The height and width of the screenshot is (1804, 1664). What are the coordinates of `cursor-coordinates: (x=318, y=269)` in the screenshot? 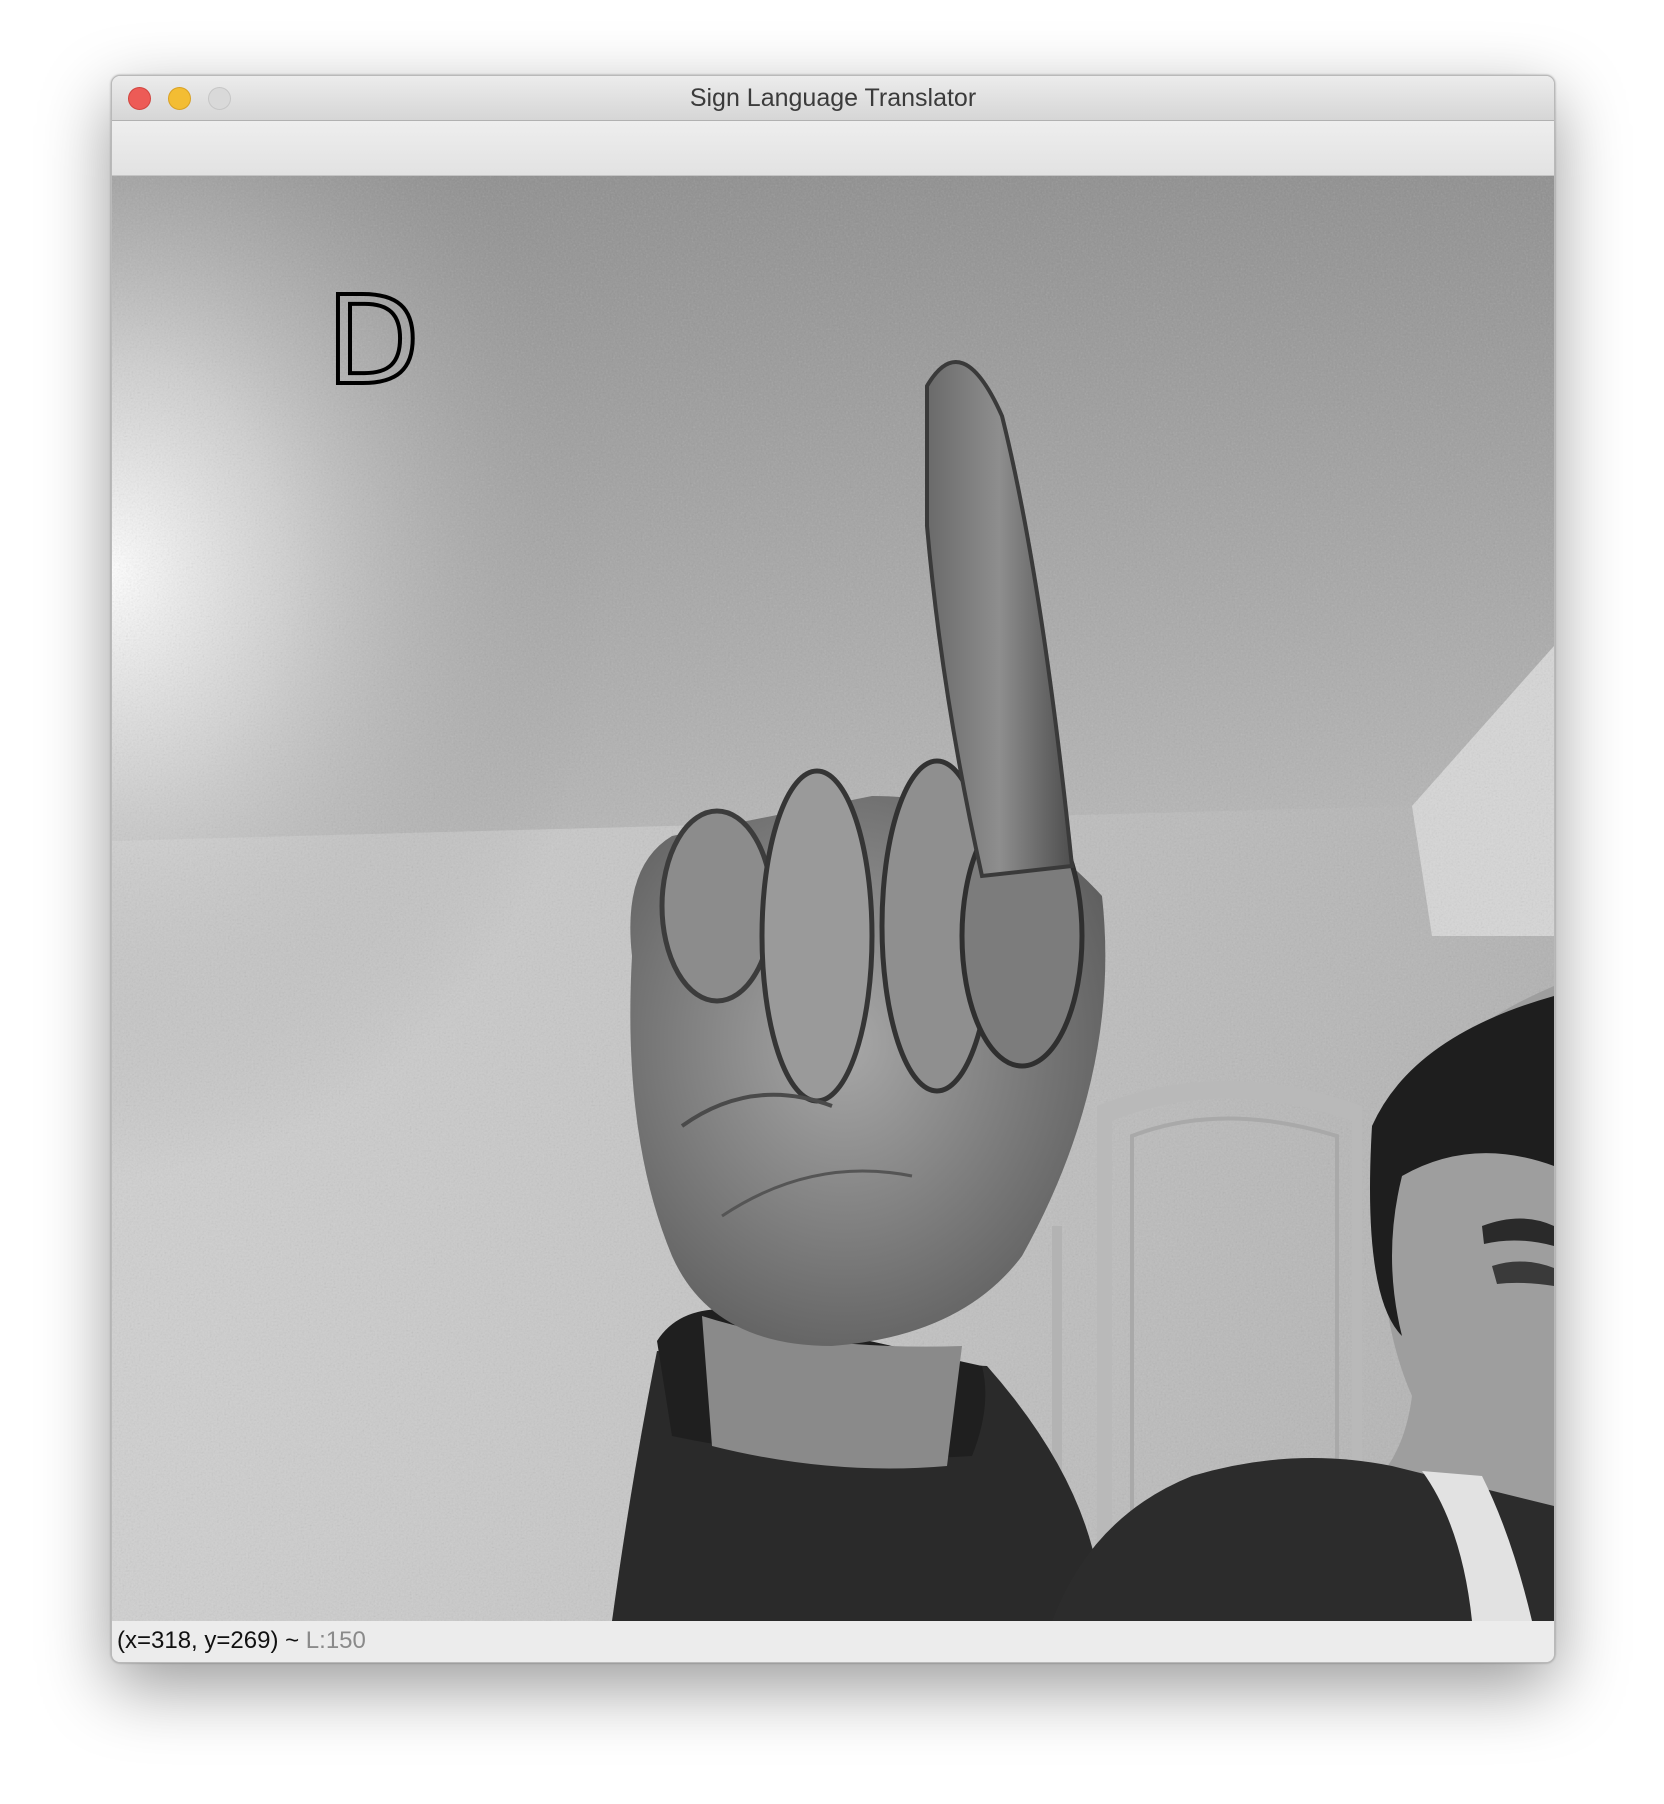 It's located at (198, 1640).